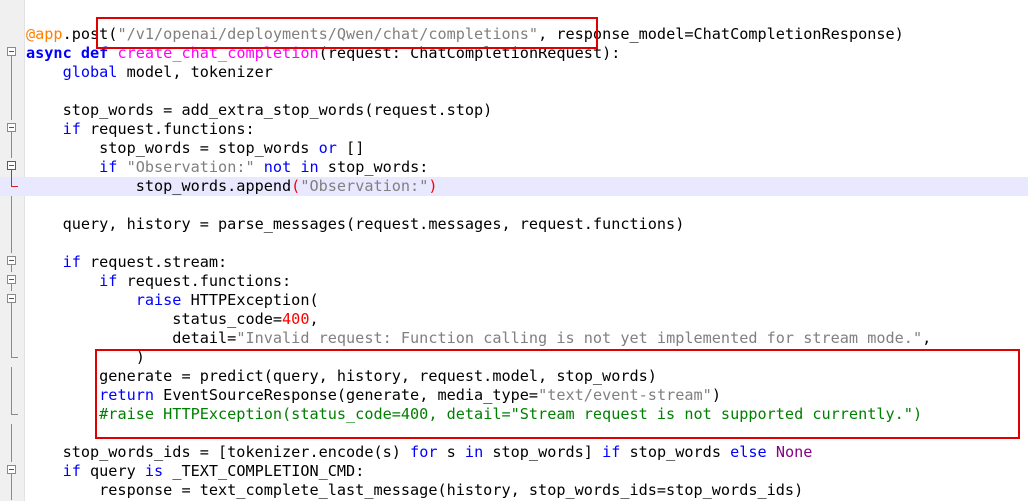 The height and width of the screenshot is (501, 1028). What do you see at coordinates (514, 471) in the screenshot?
I see `code-line: if query is _TEXT_COMPLETION_CMD:` at bounding box center [514, 471].